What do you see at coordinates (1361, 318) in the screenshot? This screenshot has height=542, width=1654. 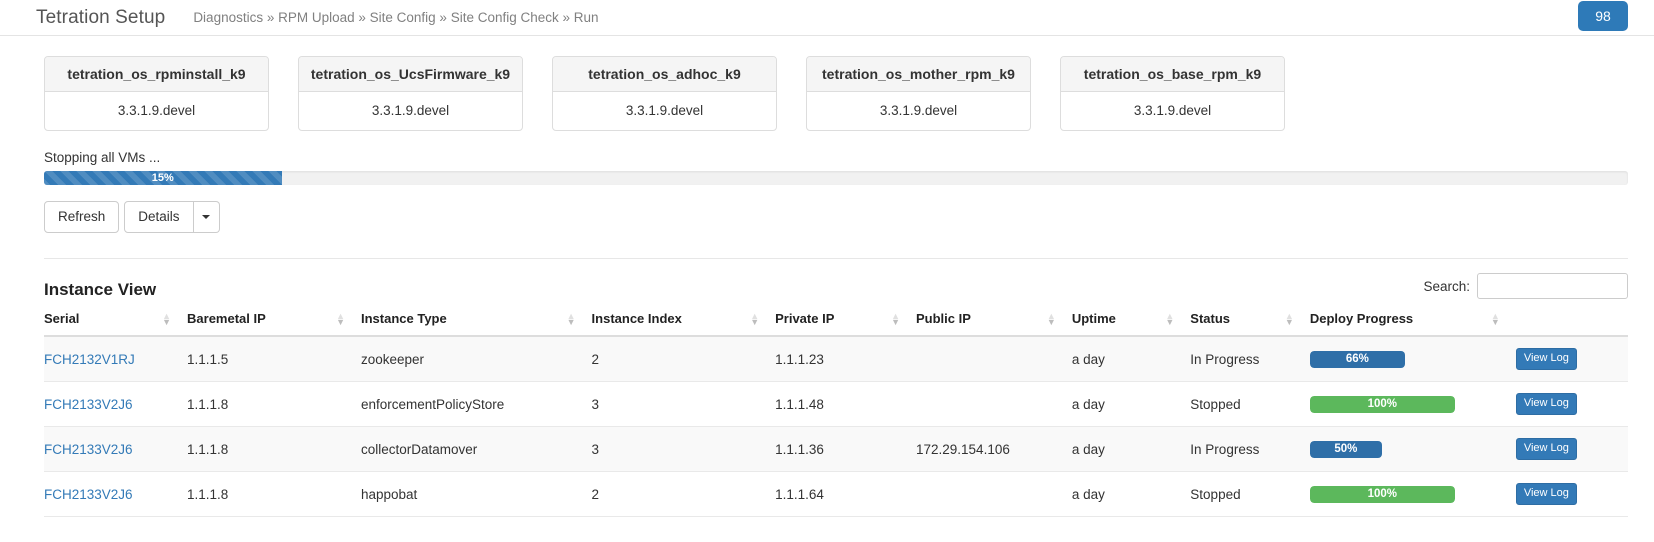 I see `column-header-label: Deploy Progress` at bounding box center [1361, 318].